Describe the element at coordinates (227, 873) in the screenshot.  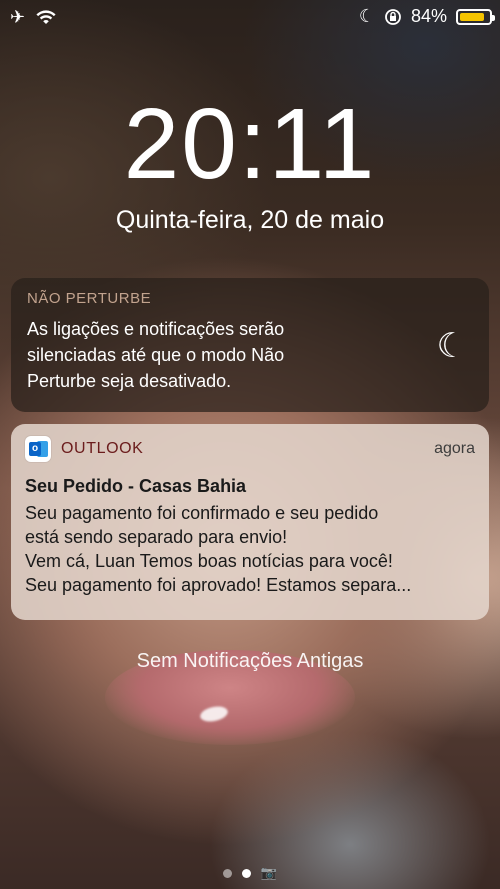
I see `page-dot` at that location.